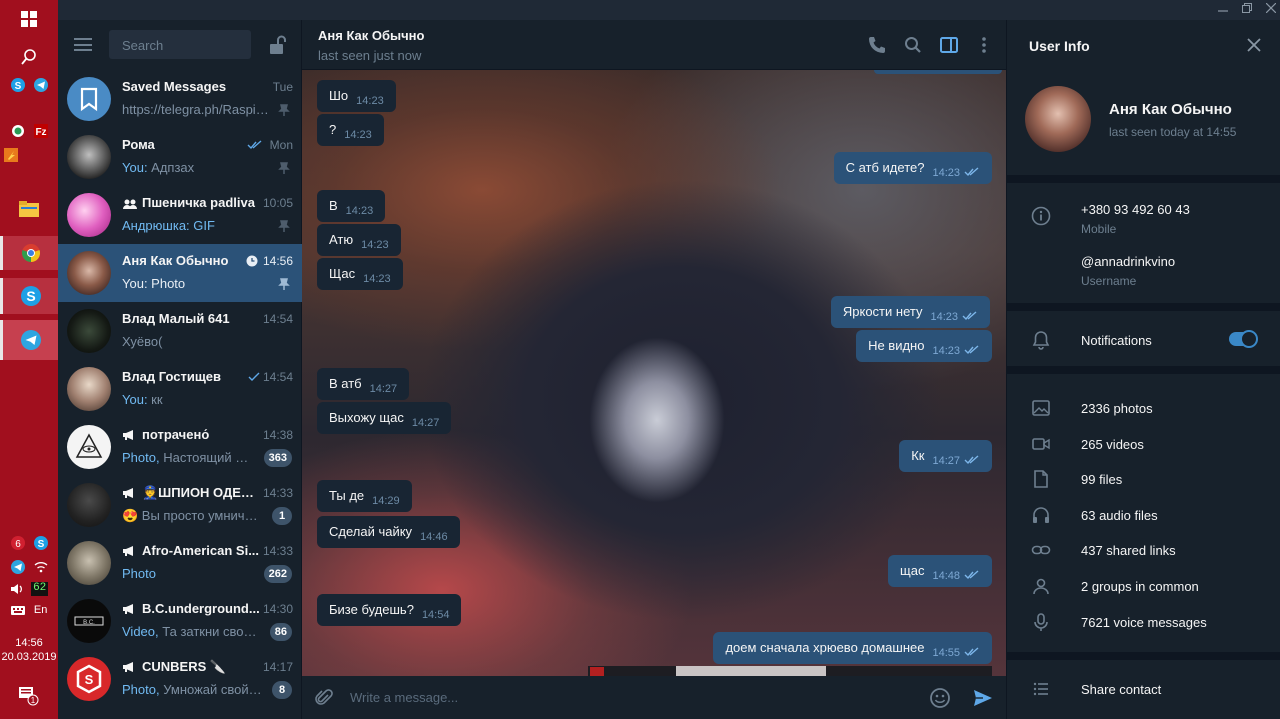 This screenshot has height=719, width=1280. Describe the element at coordinates (924, 346) in the screenshot. I see `message-bubble: Не видно 14:23` at that location.